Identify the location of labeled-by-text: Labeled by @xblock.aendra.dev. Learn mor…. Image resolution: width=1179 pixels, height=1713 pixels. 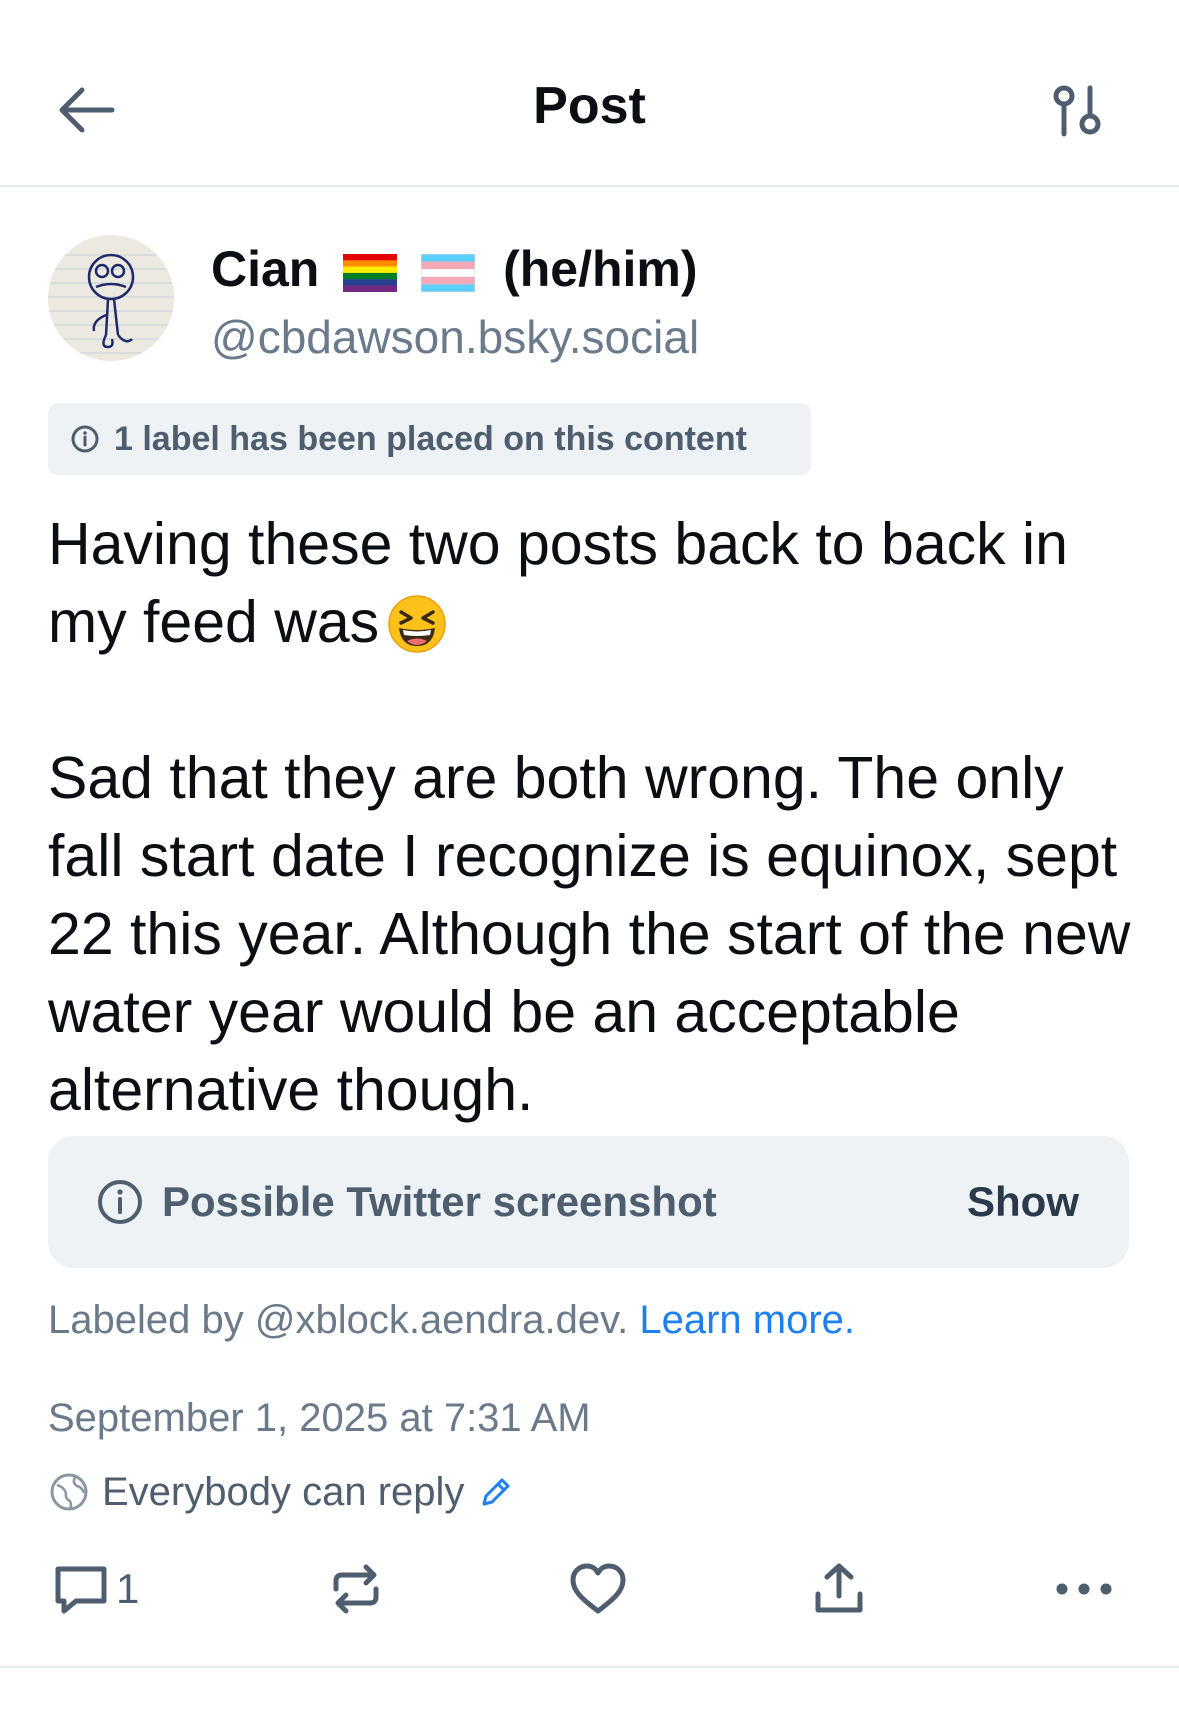
(451, 1320).